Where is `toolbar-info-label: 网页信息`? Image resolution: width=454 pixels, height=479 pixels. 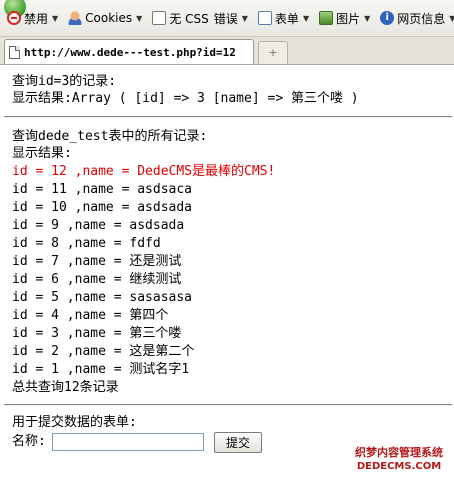
toolbar-info-label: 网页信息 is located at coordinates (421, 18).